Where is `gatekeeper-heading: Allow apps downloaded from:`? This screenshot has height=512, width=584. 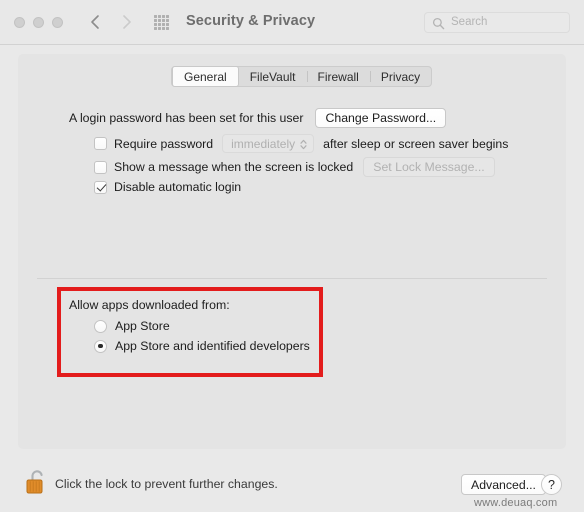 gatekeeper-heading: Allow apps downloaded from: is located at coordinates (149, 305).